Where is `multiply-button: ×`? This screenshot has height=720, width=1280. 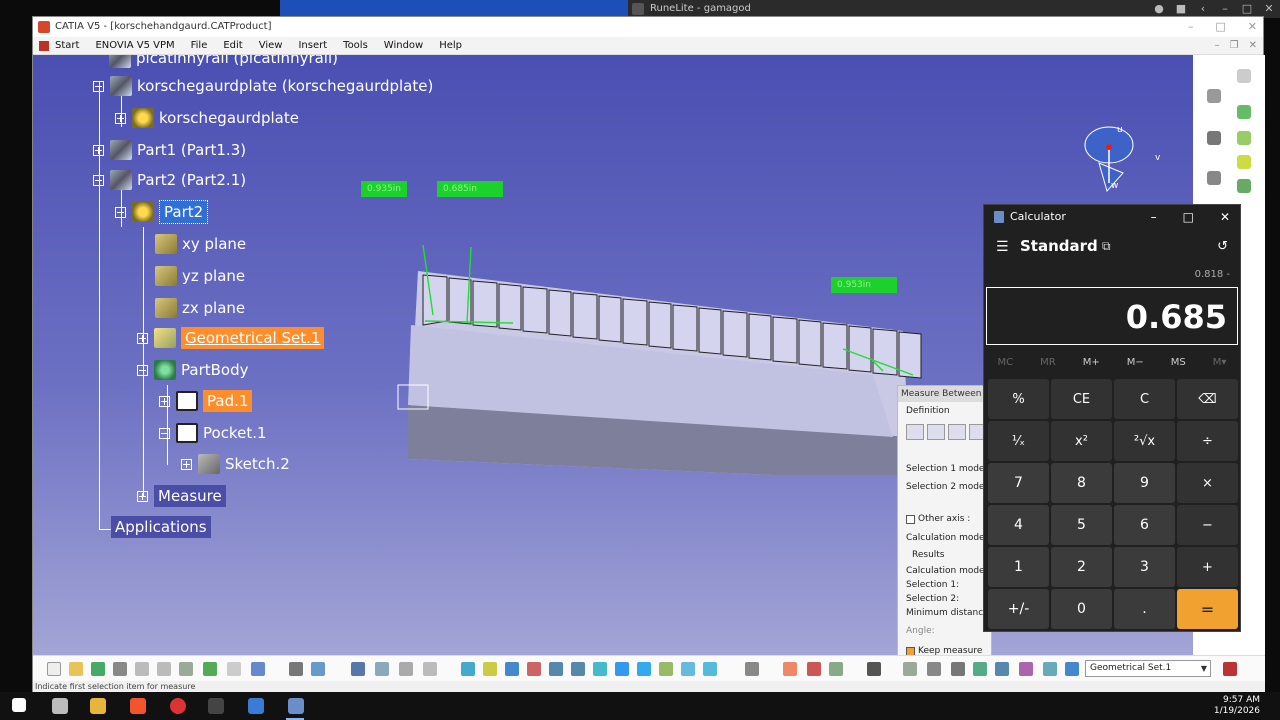
multiply-button: × is located at coordinates (1207, 483).